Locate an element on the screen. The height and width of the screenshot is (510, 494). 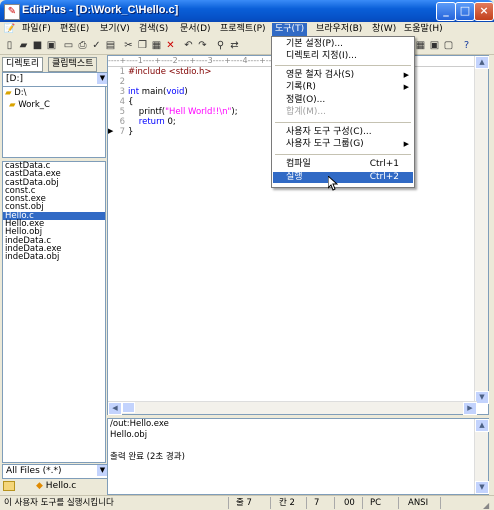
output-line: 출력 완료 (2초 경과) is located at coordinates (147, 457).